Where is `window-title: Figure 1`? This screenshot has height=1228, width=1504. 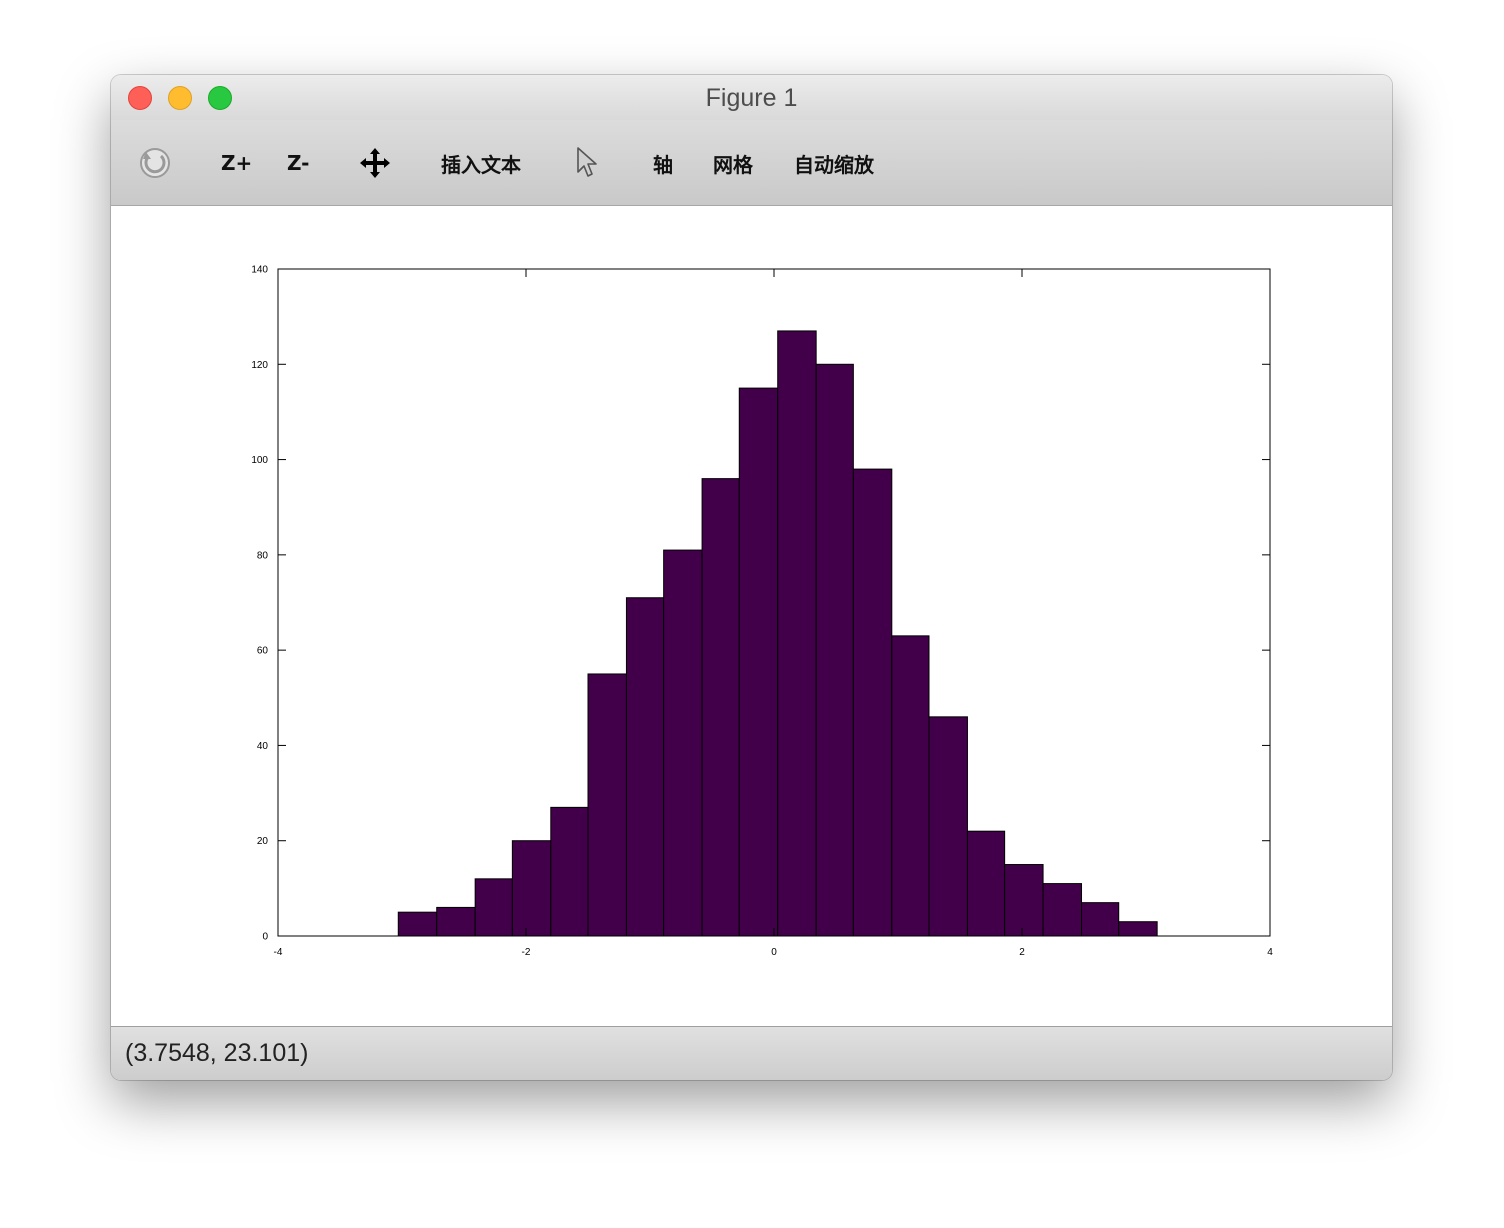 window-title: Figure 1 is located at coordinates (751, 98).